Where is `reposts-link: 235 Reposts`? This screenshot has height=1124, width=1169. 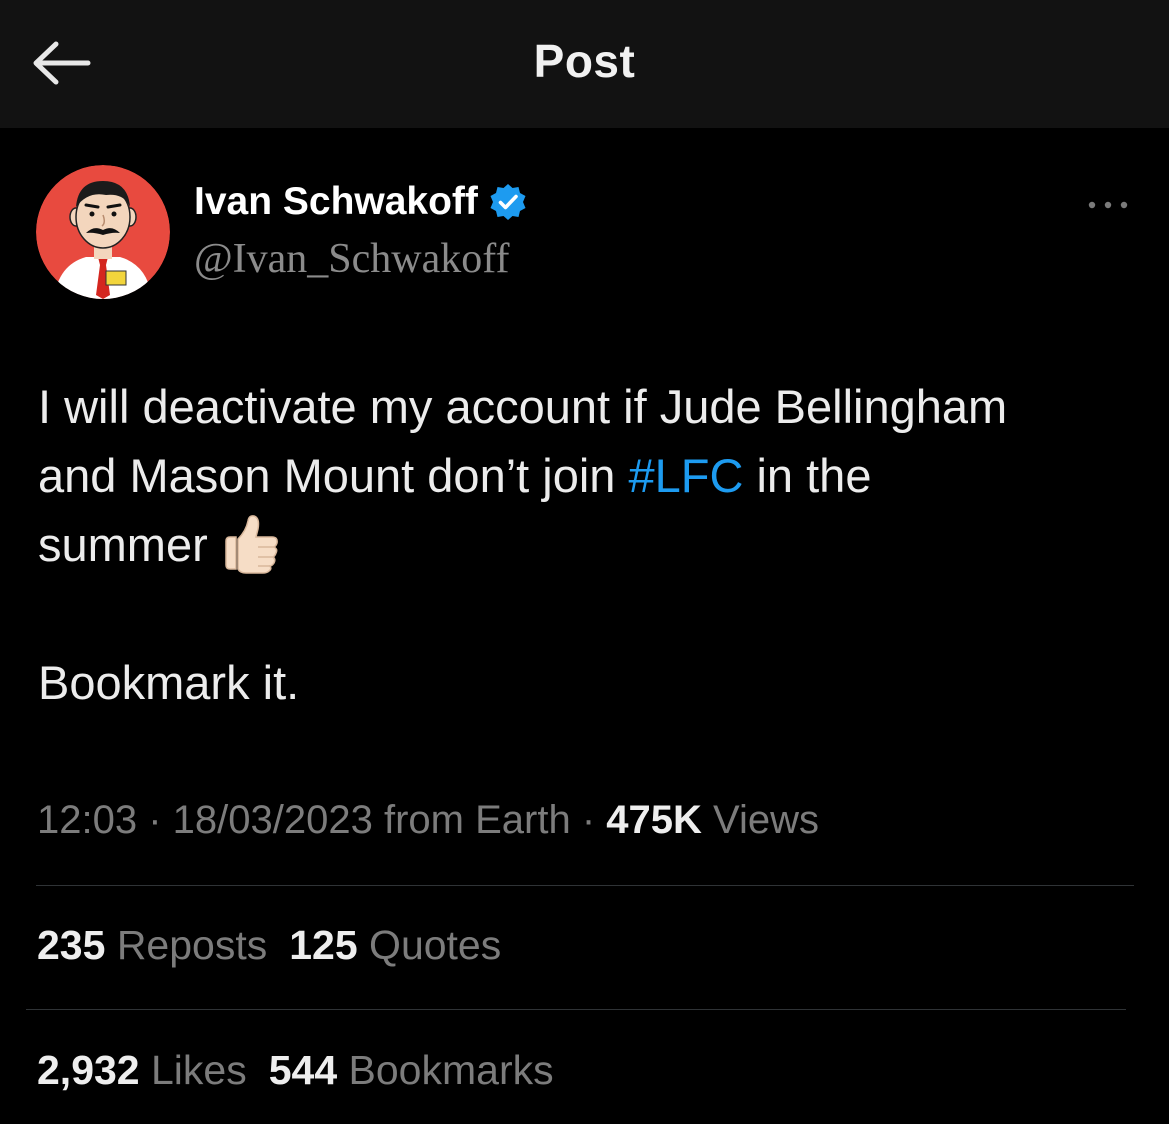
reposts-link: 235 Reposts is located at coordinates (152, 945).